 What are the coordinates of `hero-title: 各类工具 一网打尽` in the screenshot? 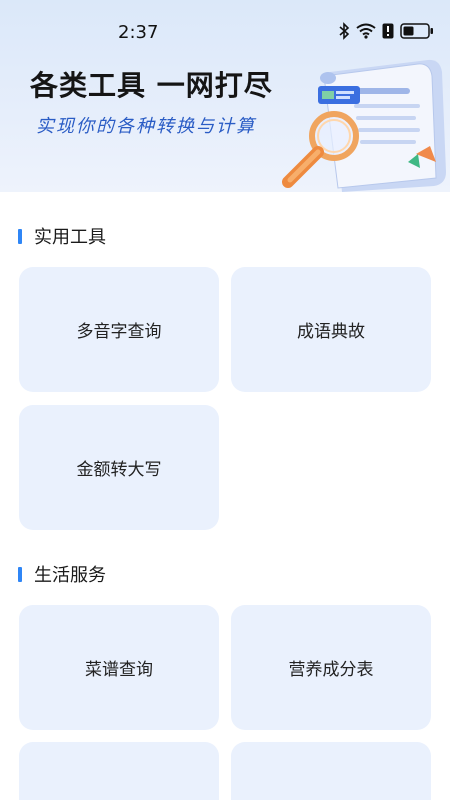 It's located at (151, 85).